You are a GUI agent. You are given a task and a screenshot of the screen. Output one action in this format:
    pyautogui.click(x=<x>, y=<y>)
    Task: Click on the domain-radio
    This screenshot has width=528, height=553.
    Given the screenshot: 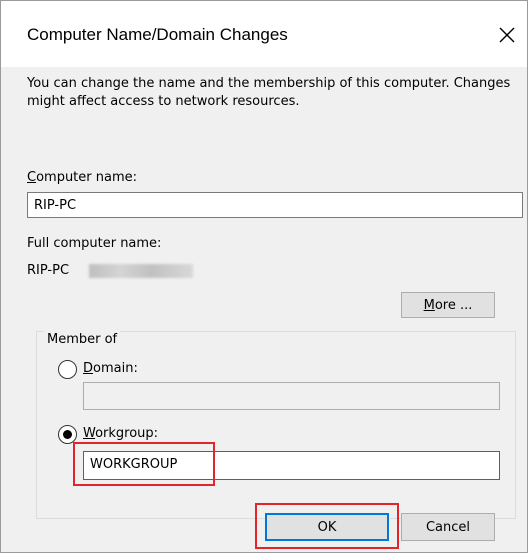 What is the action you would take?
    pyautogui.click(x=67, y=369)
    